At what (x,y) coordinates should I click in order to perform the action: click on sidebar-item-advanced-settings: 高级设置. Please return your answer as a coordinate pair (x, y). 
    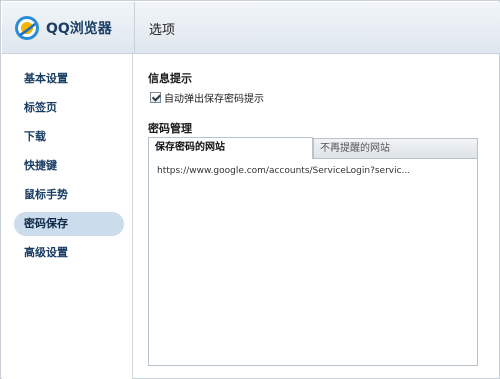
    Looking at the image, I should click on (69, 253).